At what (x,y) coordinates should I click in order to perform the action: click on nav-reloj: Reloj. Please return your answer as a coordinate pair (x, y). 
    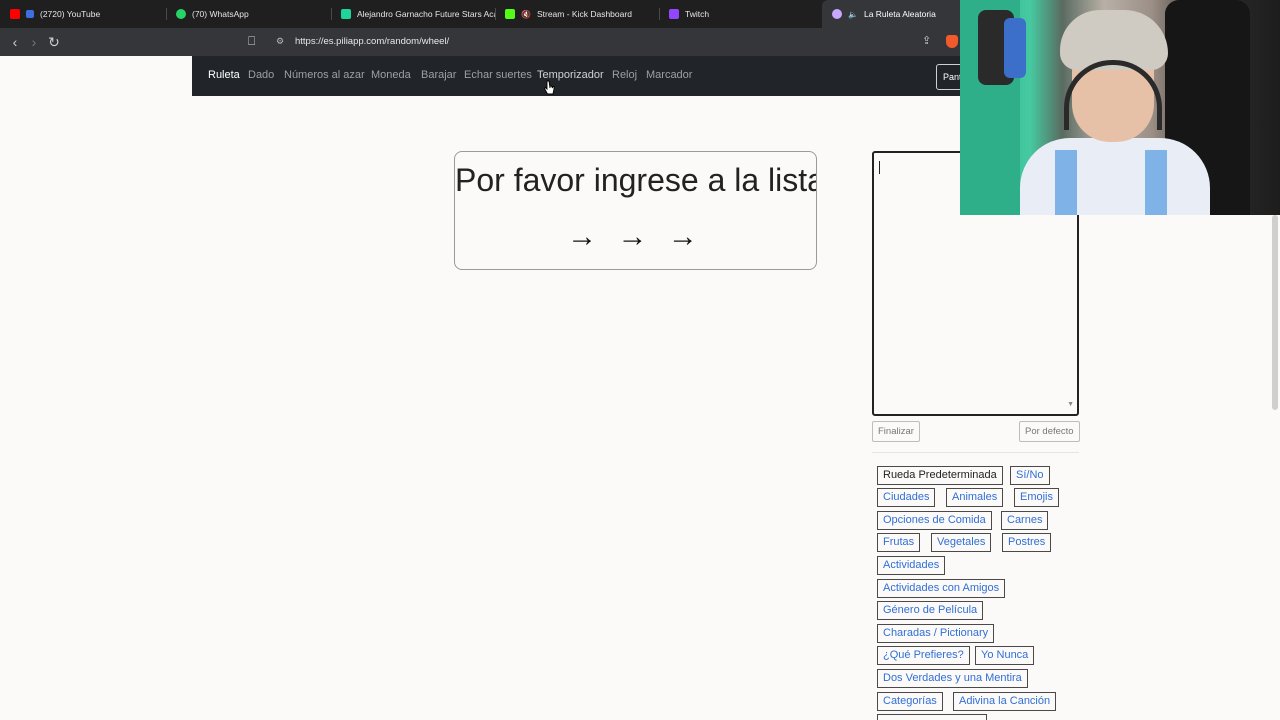
    Looking at the image, I should click on (624, 75).